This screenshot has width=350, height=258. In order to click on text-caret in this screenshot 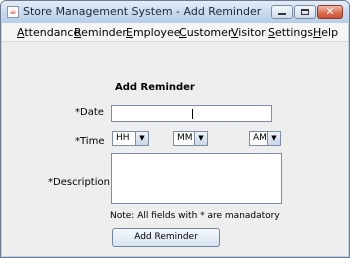, I will do `click(192, 114)`.